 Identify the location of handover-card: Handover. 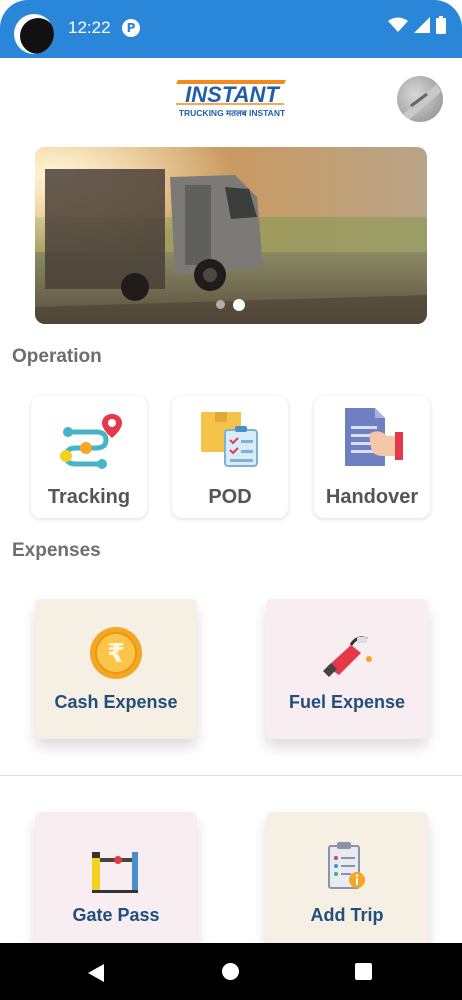
(372, 457).